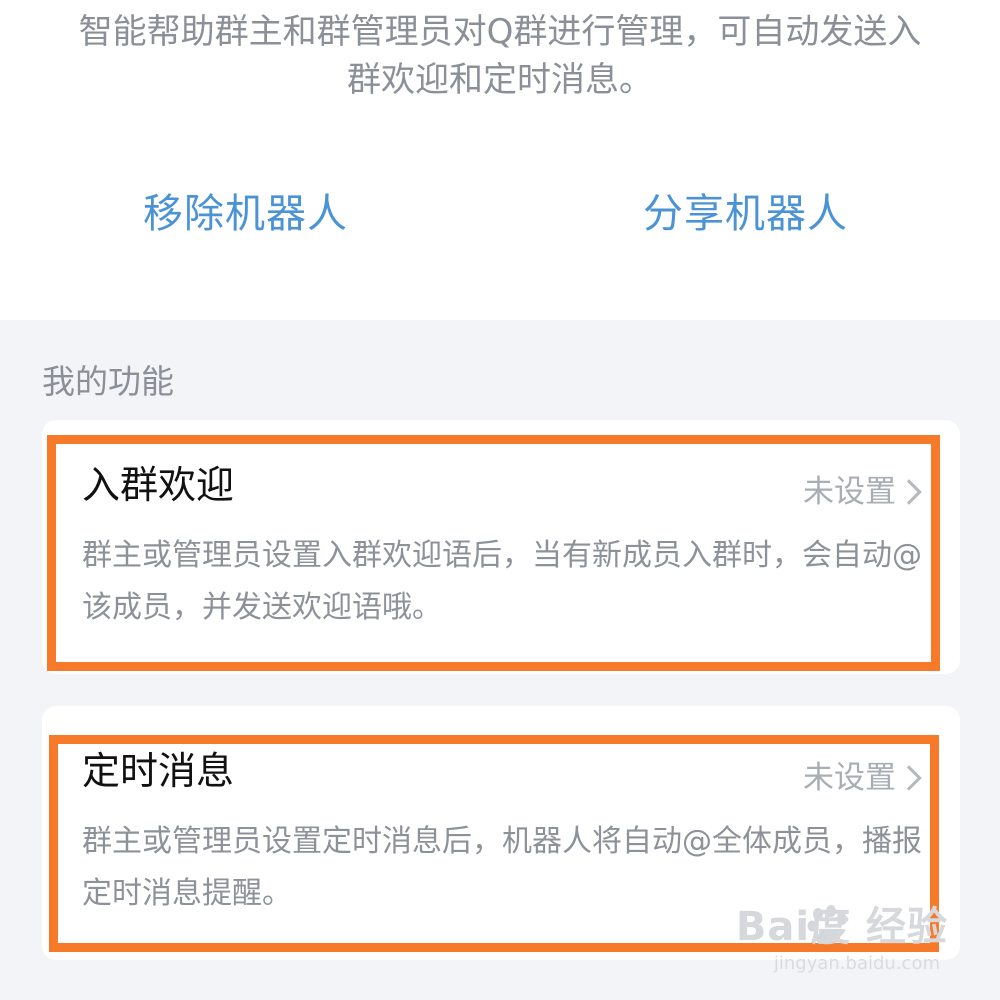 The width and height of the screenshot is (1000, 1000). I want to click on remove-robot-button: 移除机器人, so click(245, 214).